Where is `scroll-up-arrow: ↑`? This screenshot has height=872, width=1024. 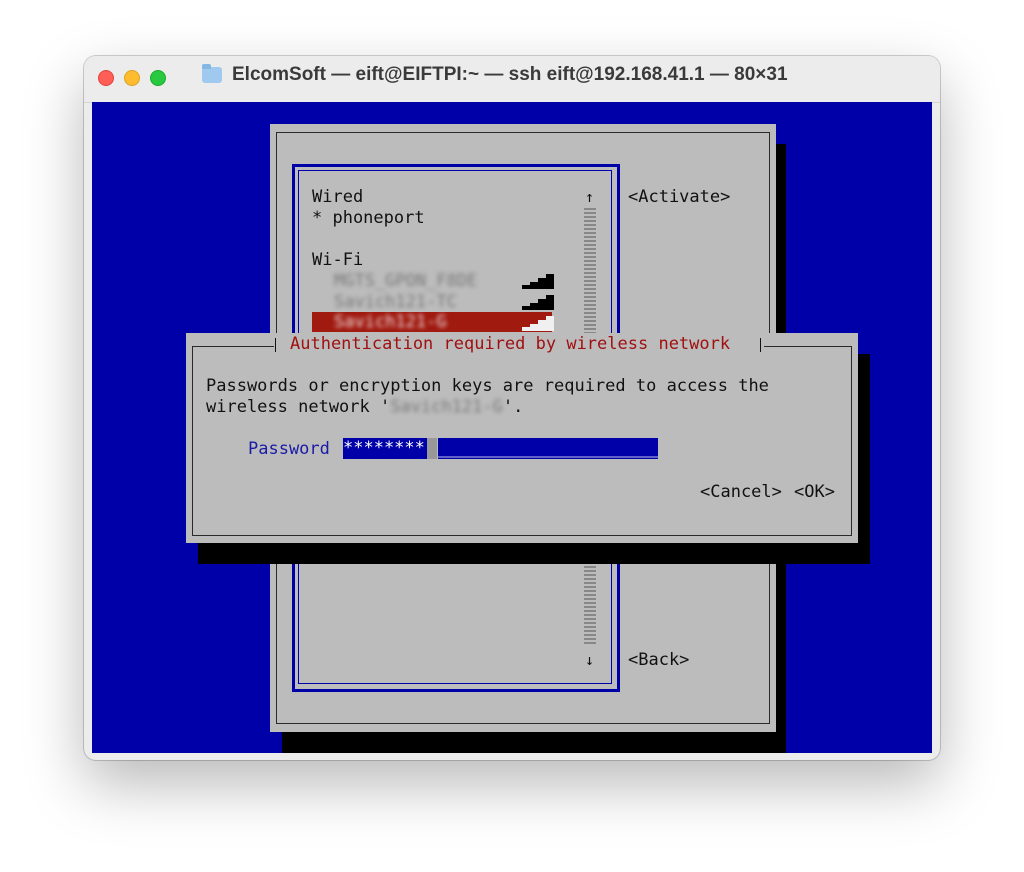 scroll-up-arrow: ↑ is located at coordinates (589, 197).